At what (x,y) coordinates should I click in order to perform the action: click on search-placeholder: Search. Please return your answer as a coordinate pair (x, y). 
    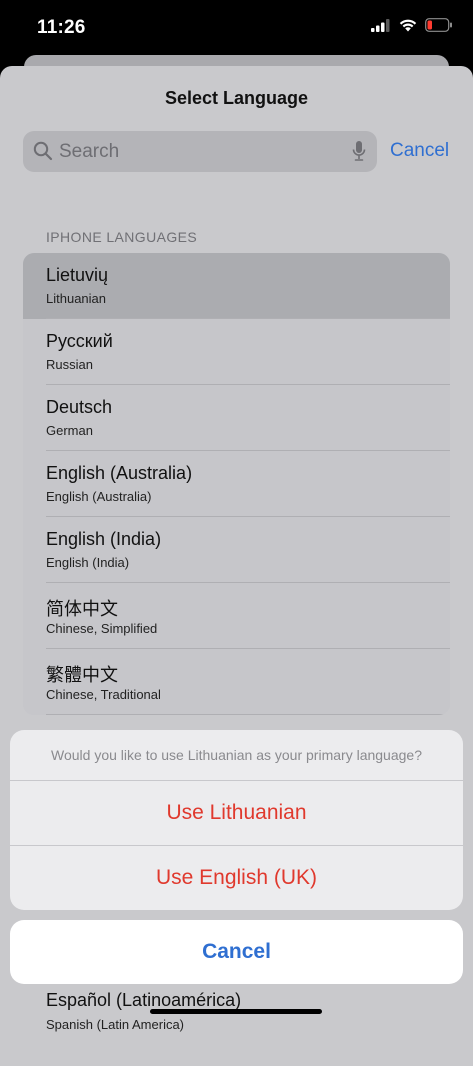
    Looking at the image, I should click on (89, 151).